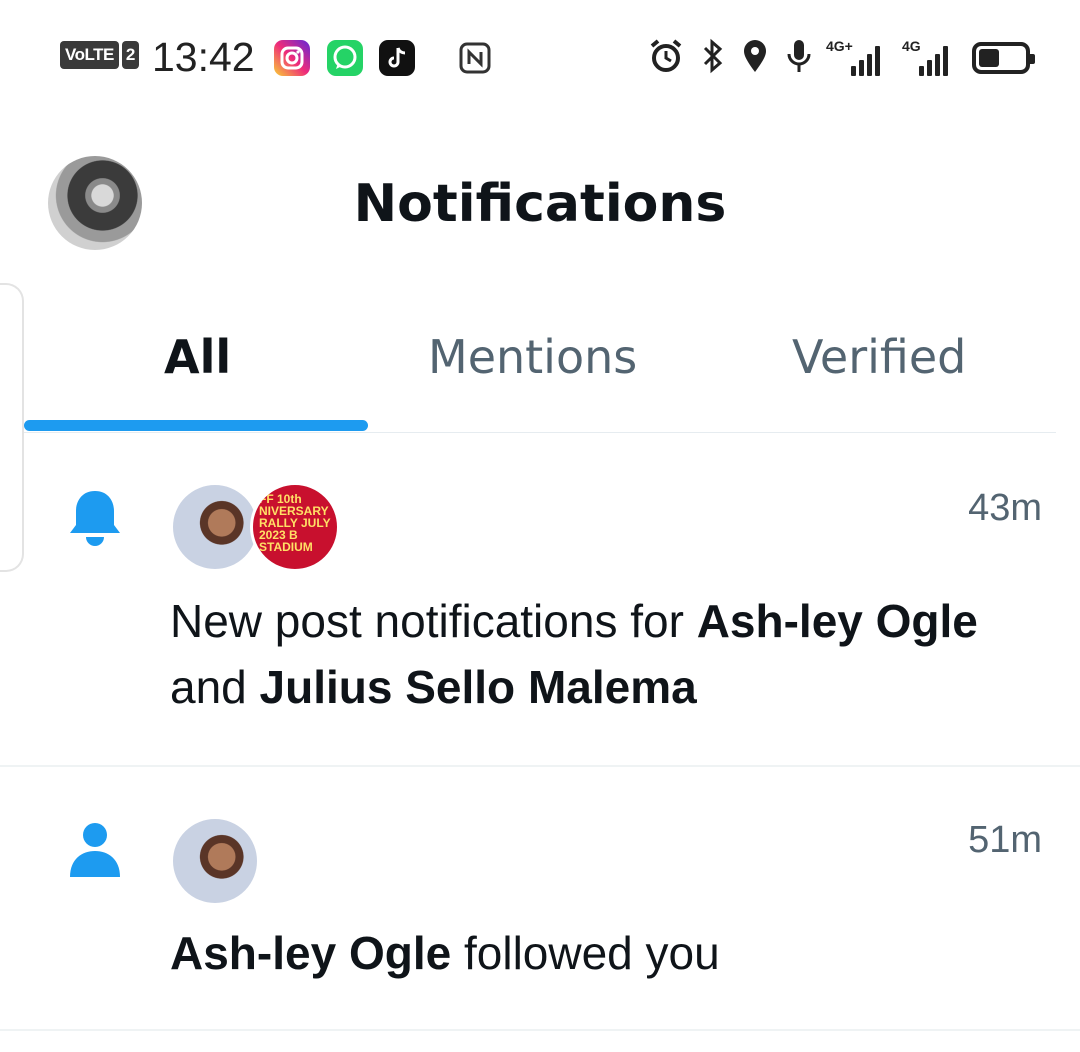  I want to click on status-bar: VoLTE 2 13:42 4G+ 4G, so click(540, 57).